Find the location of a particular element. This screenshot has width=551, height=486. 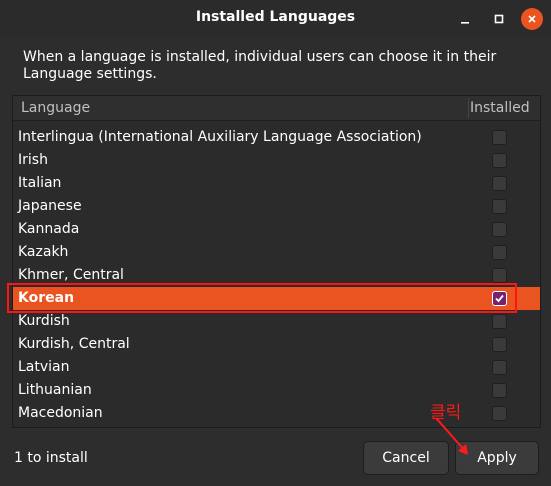

language-label: Irish is located at coordinates (33, 160).